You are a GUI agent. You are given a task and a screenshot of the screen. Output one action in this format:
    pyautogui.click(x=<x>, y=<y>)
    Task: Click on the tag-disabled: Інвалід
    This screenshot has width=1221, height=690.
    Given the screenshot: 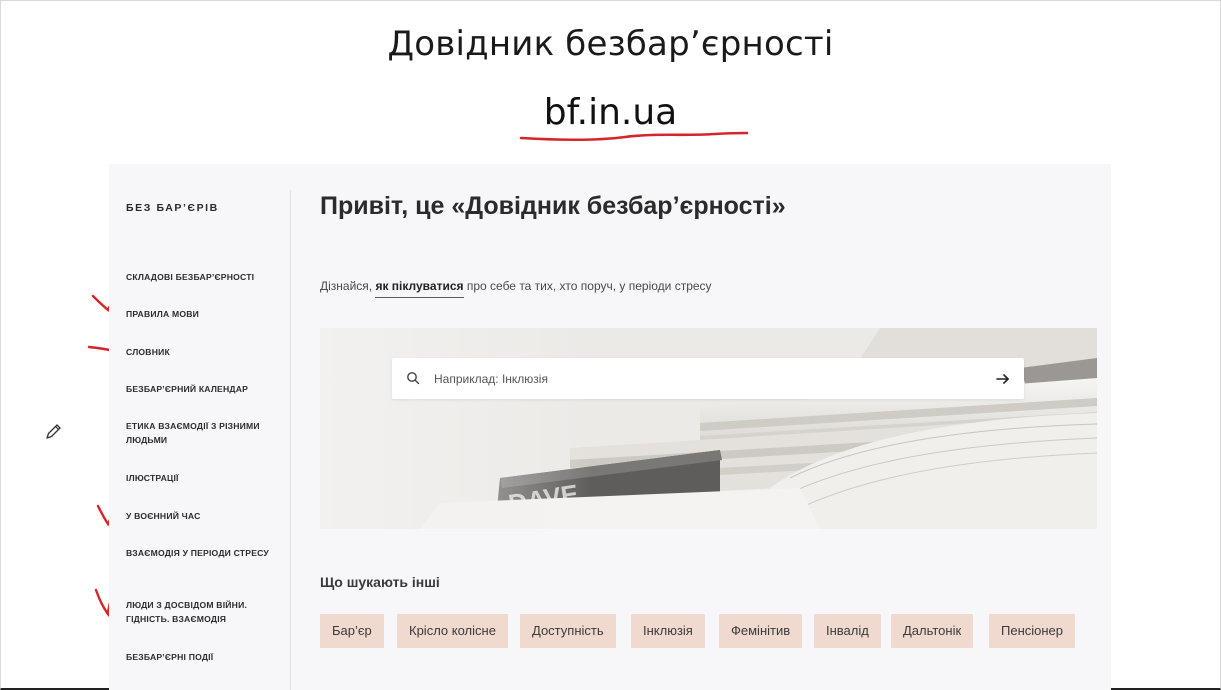 What is the action you would take?
    pyautogui.click(x=847, y=631)
    